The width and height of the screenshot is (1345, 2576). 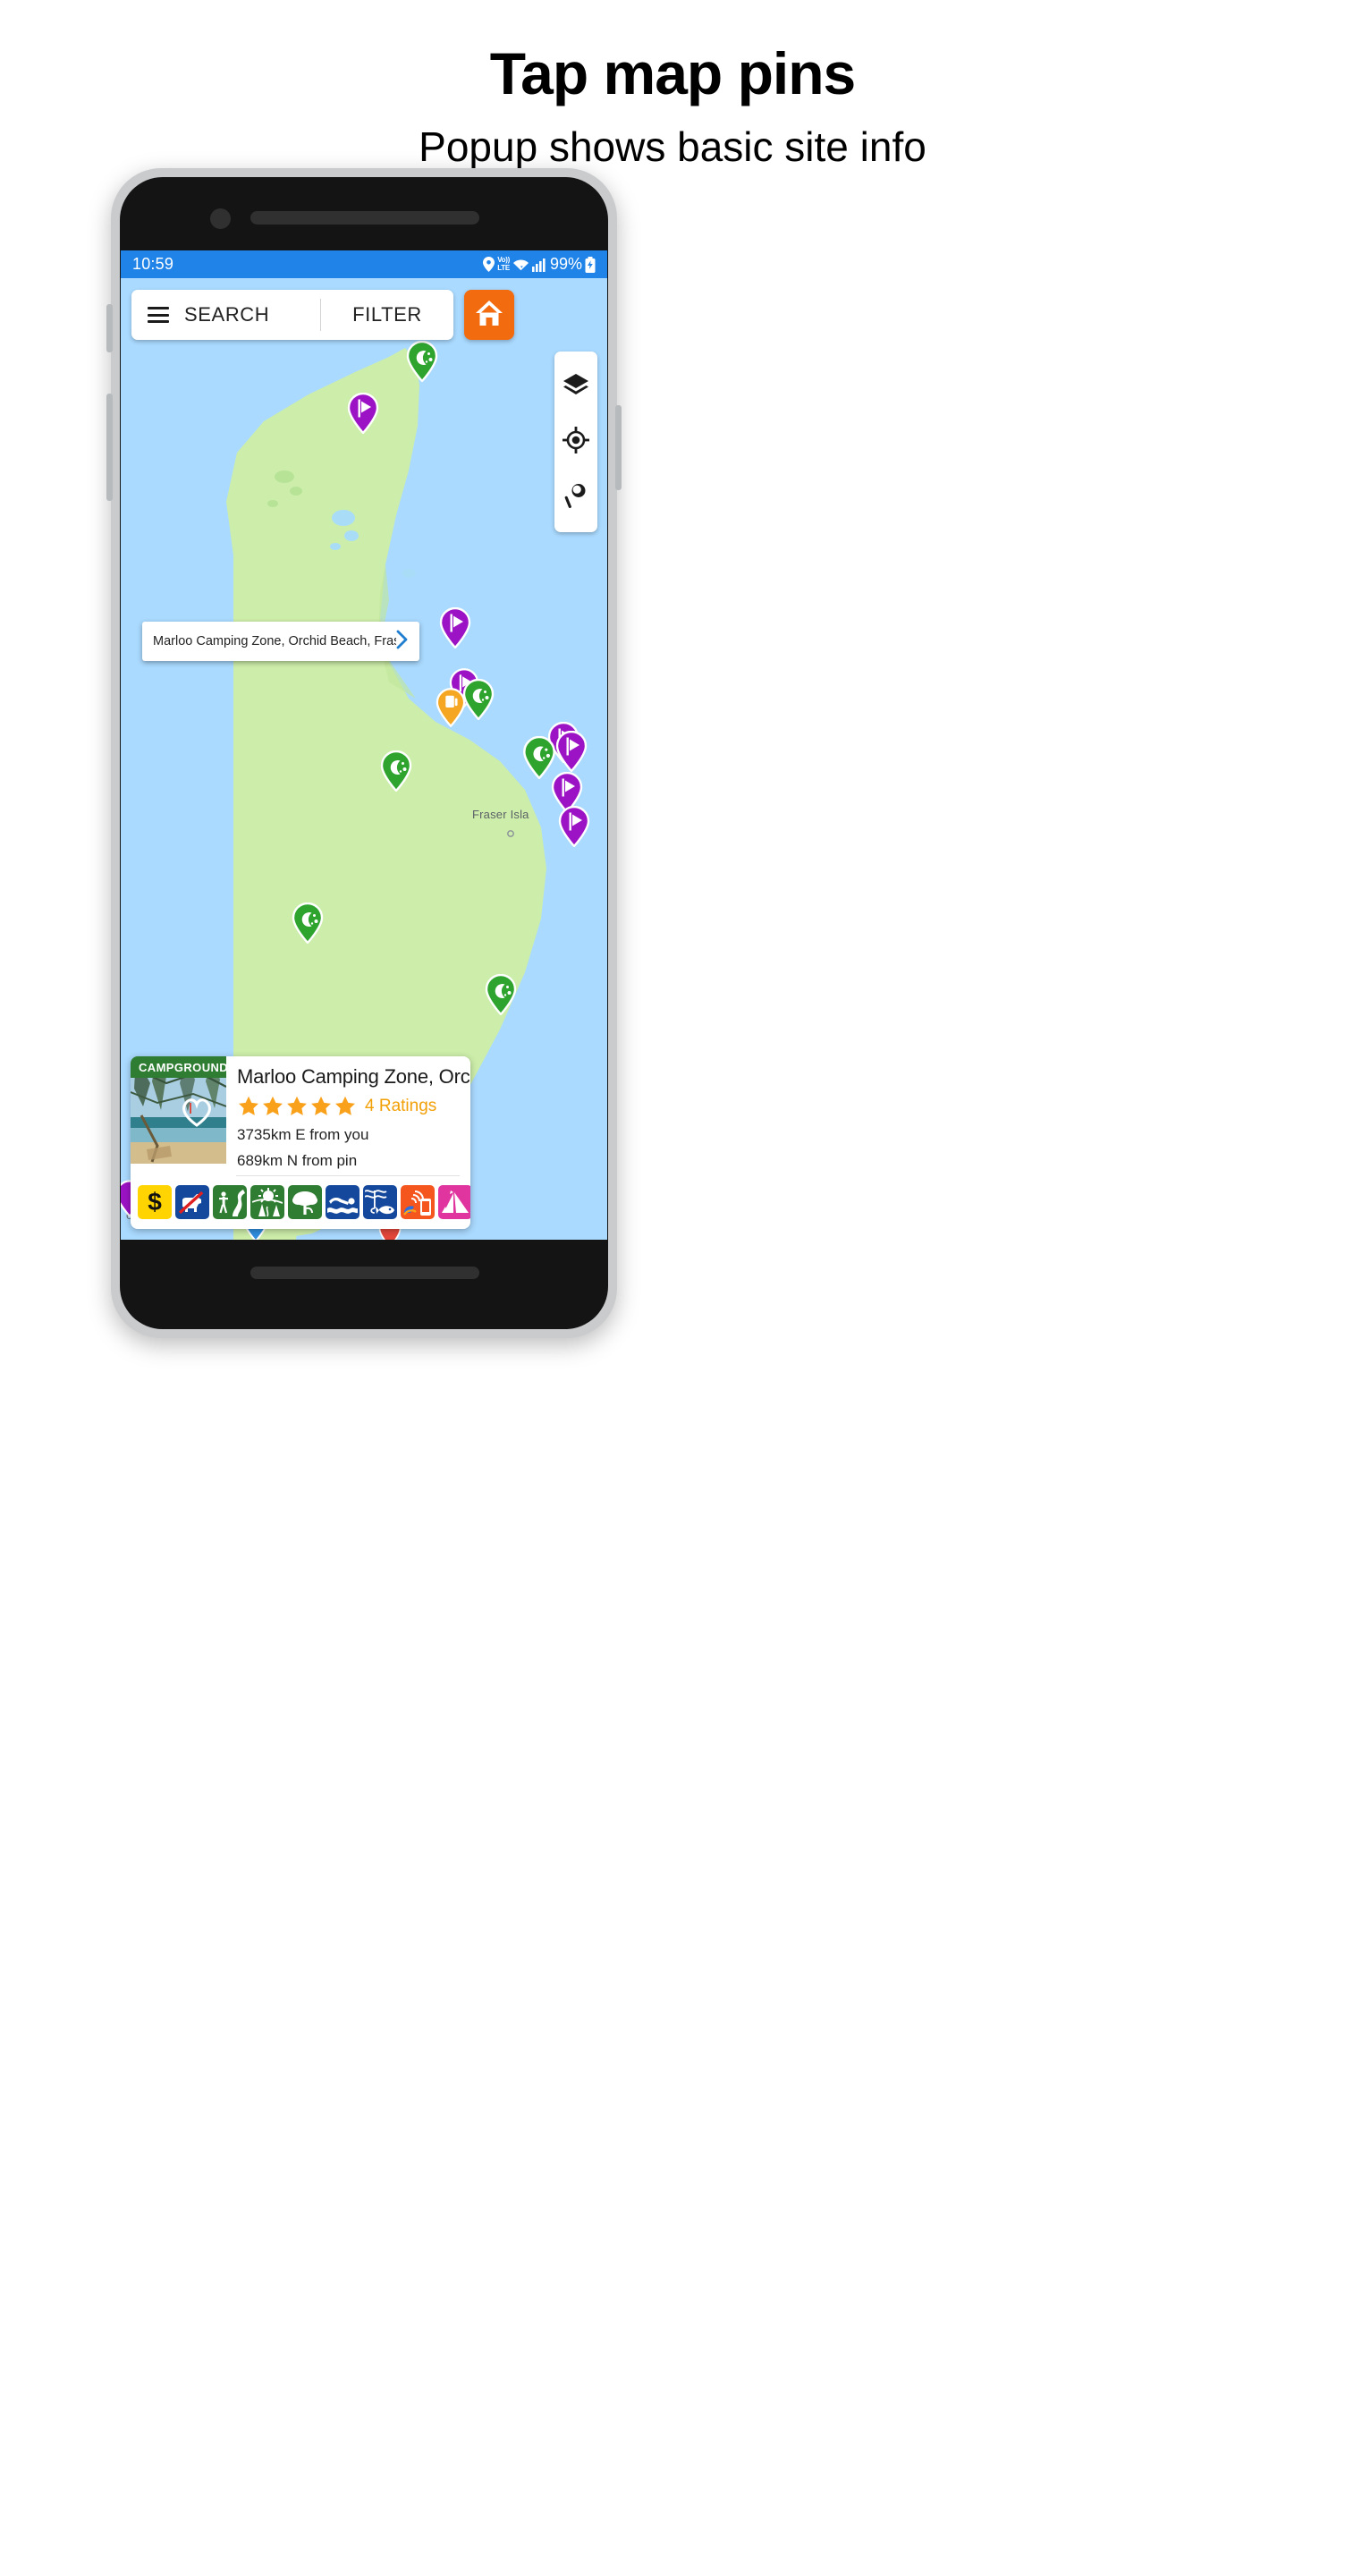 I want to click on swimming-icon, so click(x=343, y=1202).